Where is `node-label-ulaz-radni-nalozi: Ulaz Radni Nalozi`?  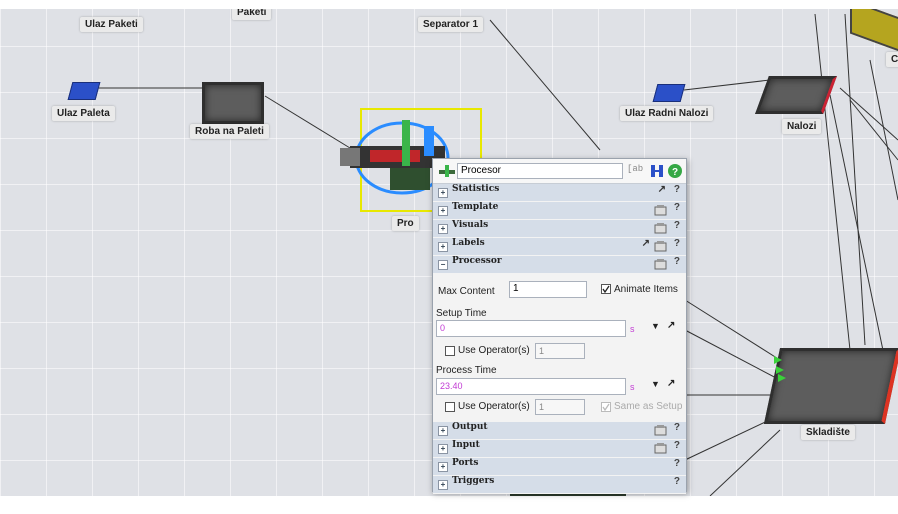 node-label-ulaz-radni-nalozi: Ulaz Radni Nalozi is located at coordinates (667, 113).